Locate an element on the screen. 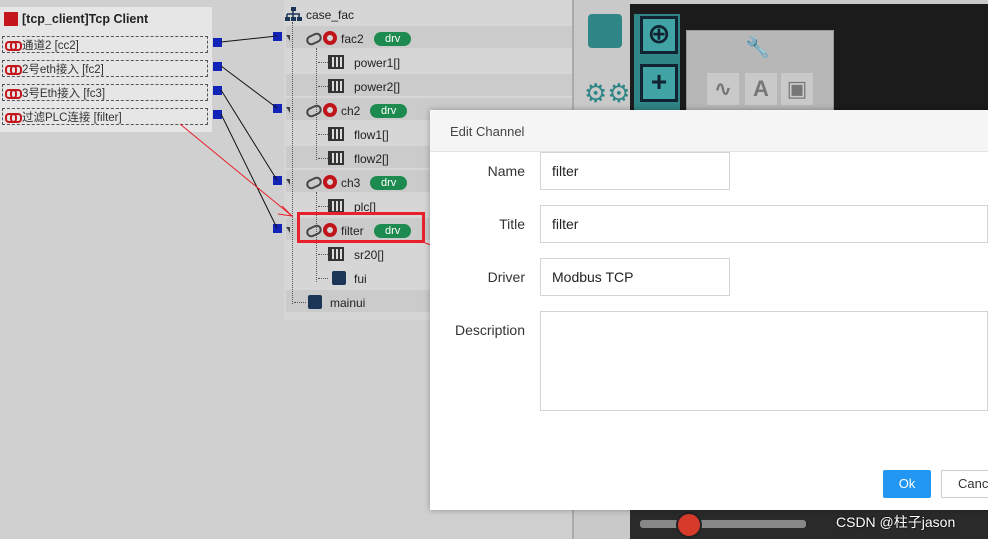 The width and height of the screenshot is (988, 539). name-label: Name is located at coordinates (506, 171).